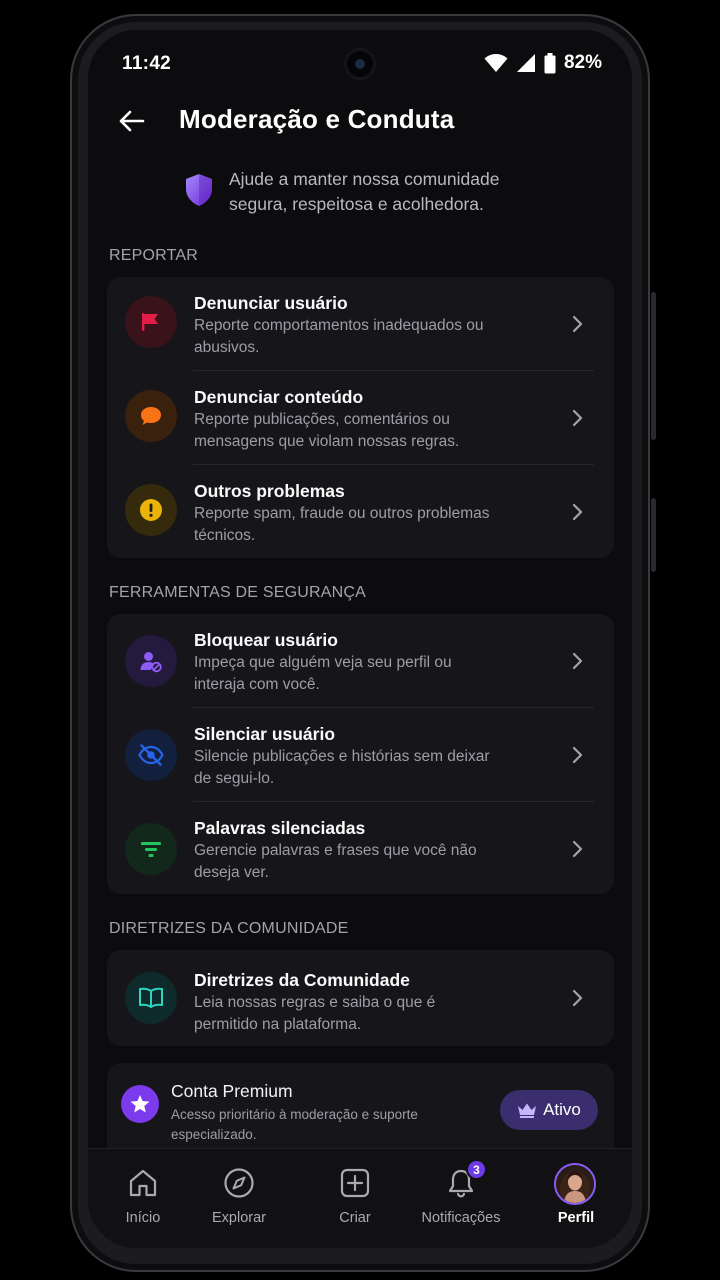  I want to click on nav-label: Explorar, so click(239, 1218).